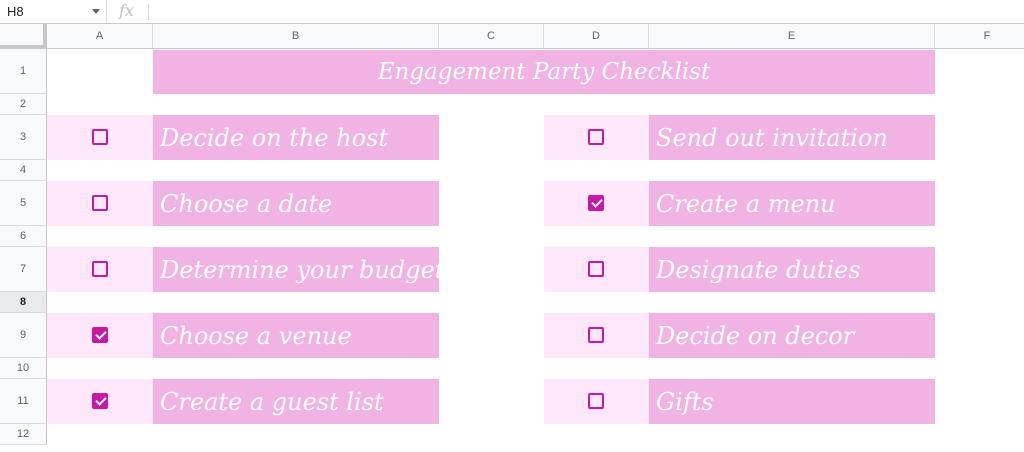 Image resolution: width=1024 pixels, height=452 pixels. I want to click on task-label: Choose a venue, so click(296, 335).